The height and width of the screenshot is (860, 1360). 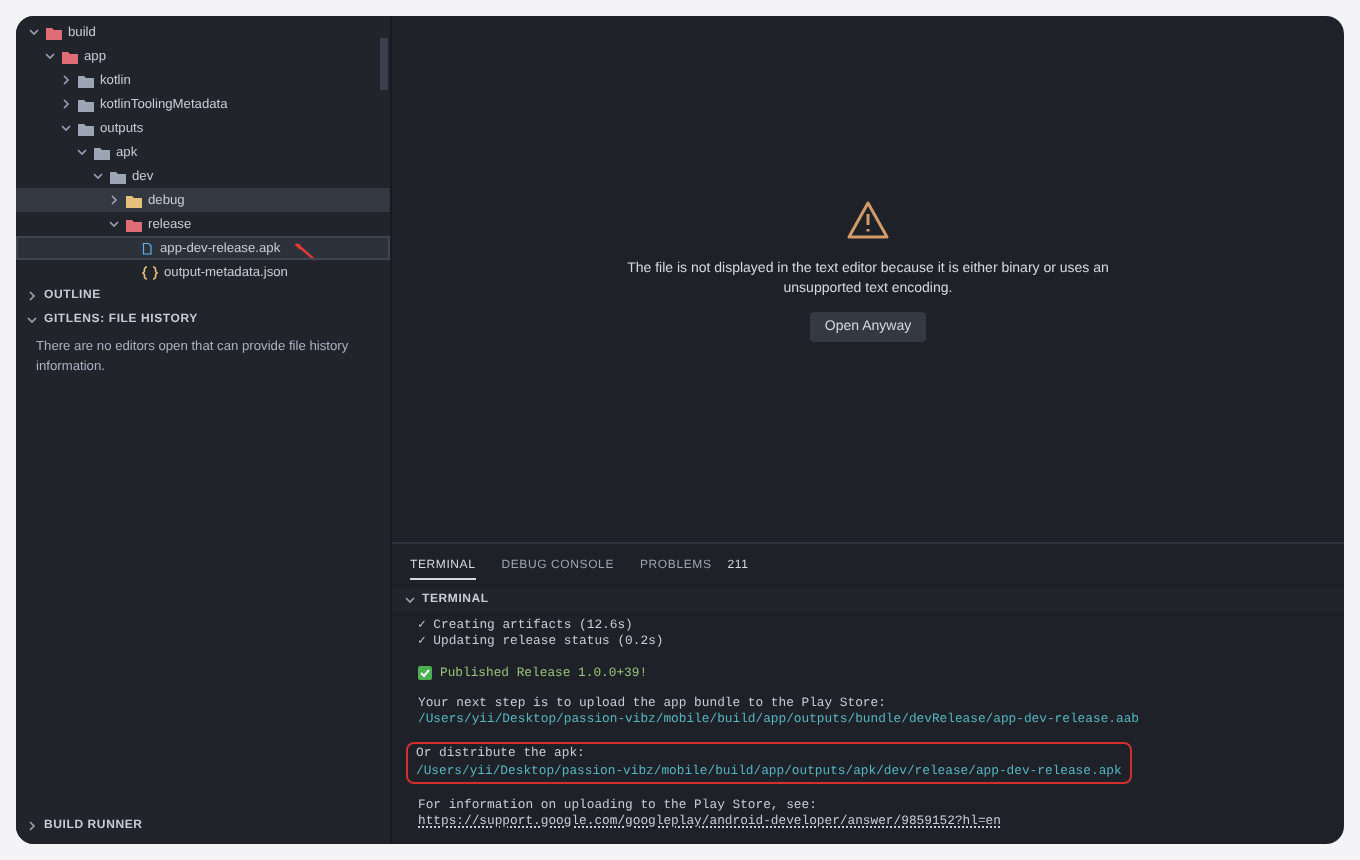 What do you see at coordinates (868, 220) in the screenshot?
I see `warning-icon` at bounding box center [868, 220].